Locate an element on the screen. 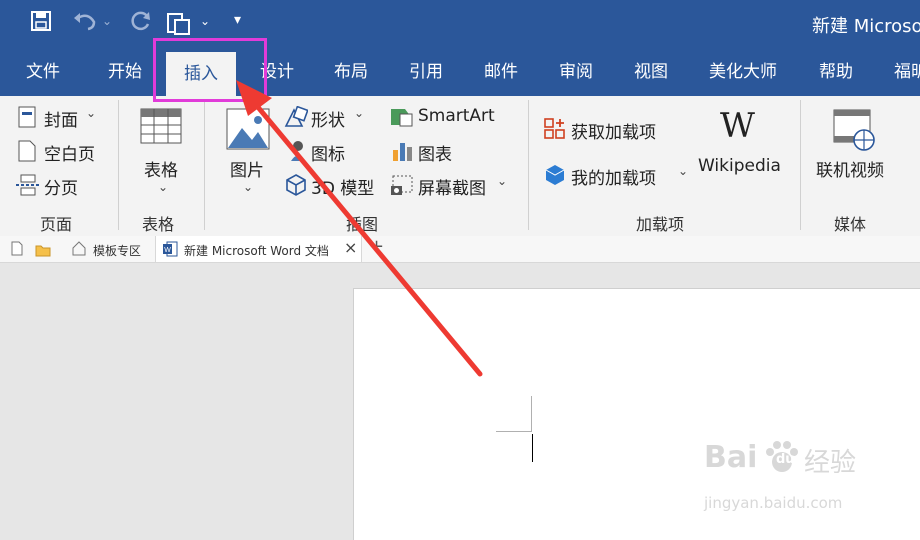 The width and height of the screenshot is (920, 540). watermark-product: 经验 is located at coordinates (830, 463).